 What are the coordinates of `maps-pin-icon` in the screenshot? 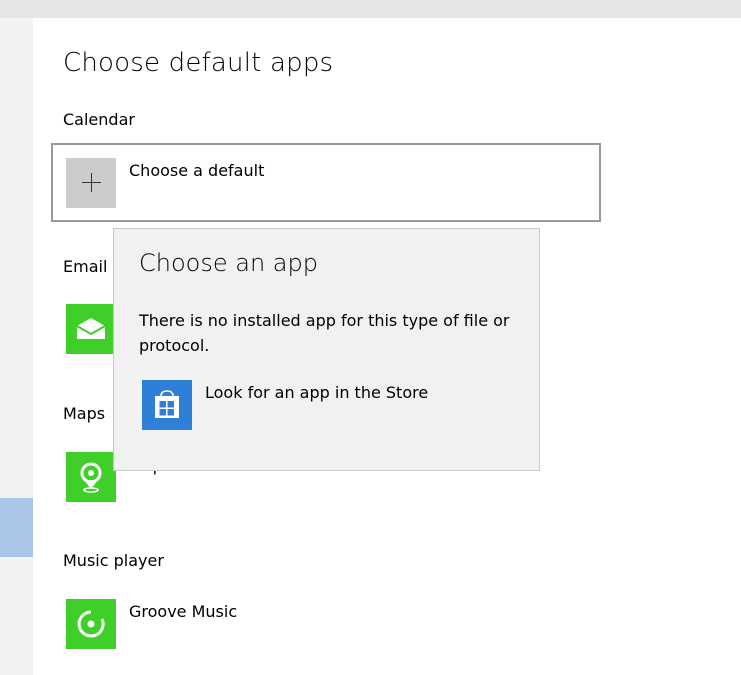 It's located at (91, 477).